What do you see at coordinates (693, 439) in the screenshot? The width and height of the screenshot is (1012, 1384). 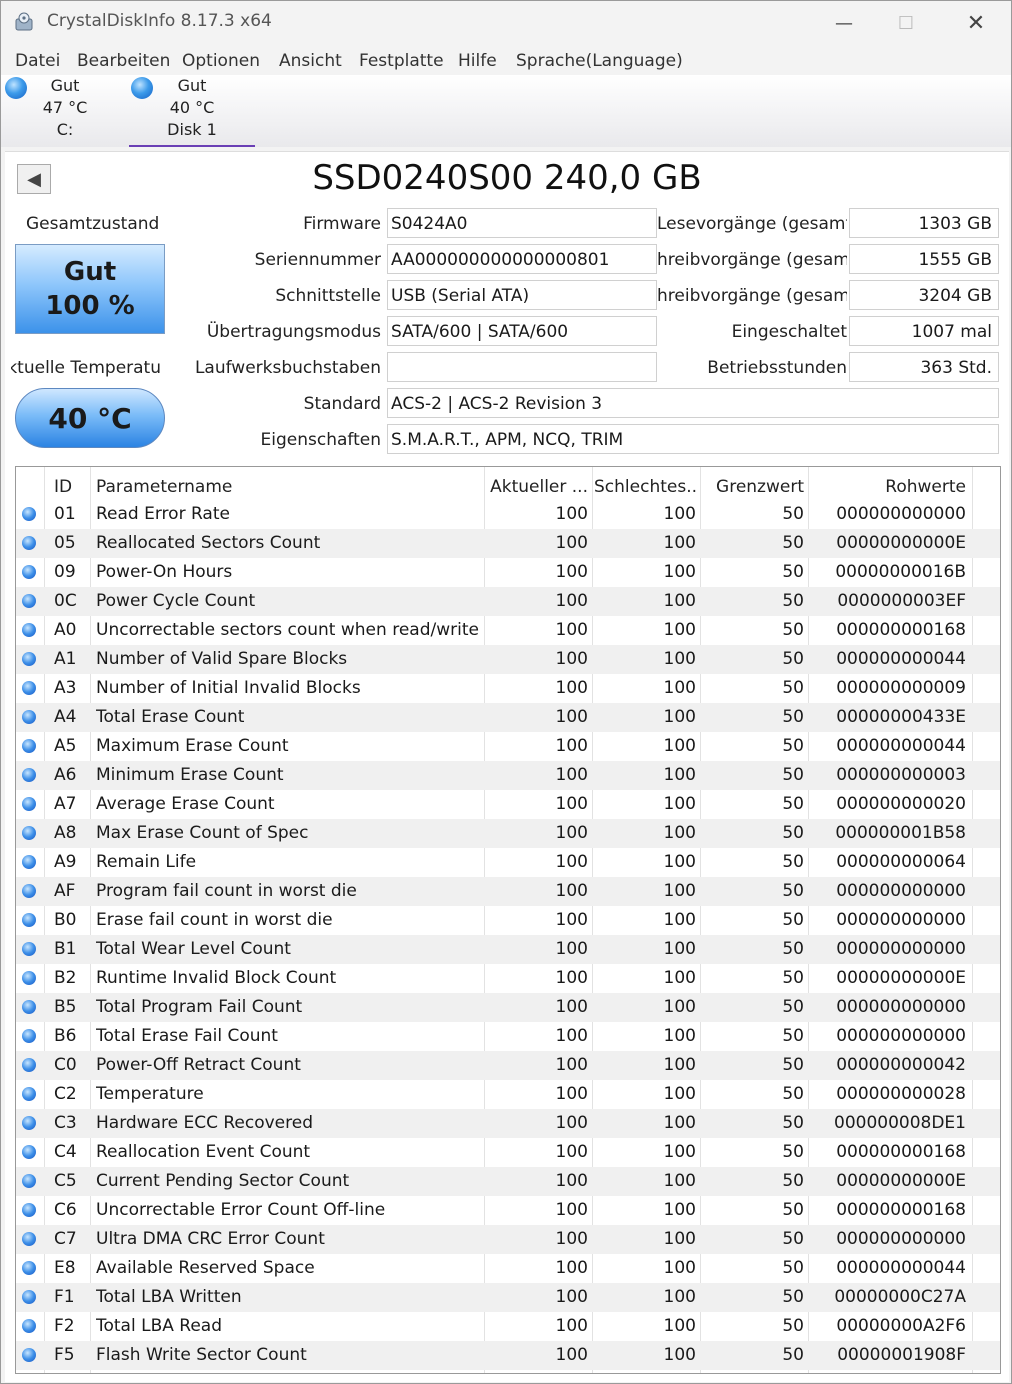 I see `features-field: S.M.A.R.T., APM, NCQ, TRIM` at bounding box center [693, 439].